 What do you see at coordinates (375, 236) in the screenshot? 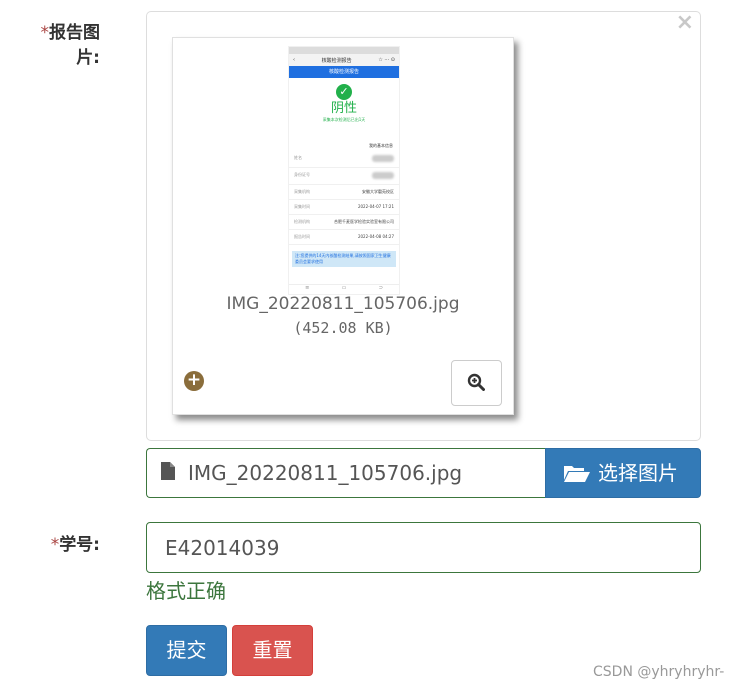
I see `phone-info-value: 2022-04-08 04:27` at bounding box center [375, 236].